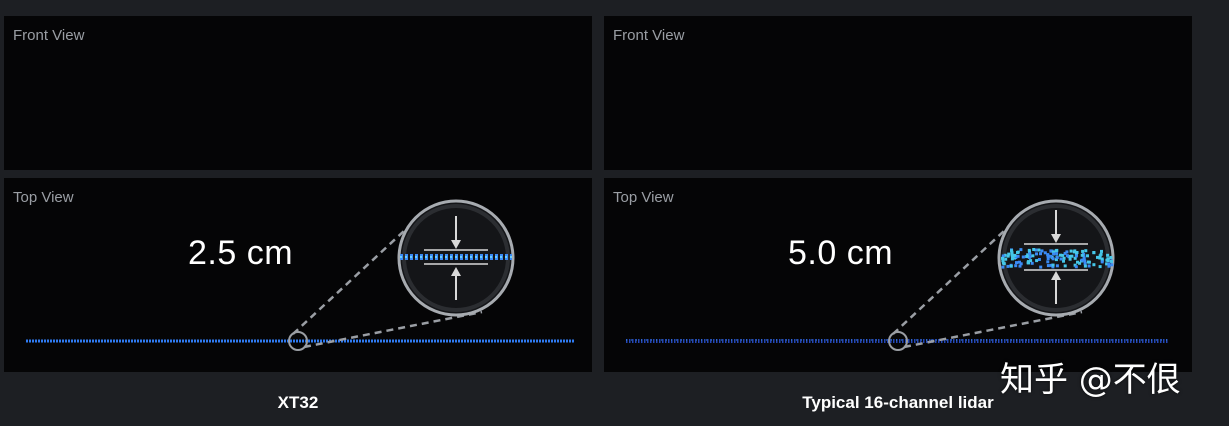 This screenshot has width=1229, height=426. Describe the element at coordinates (896, 106) in the screenshot. I see `lidar16-front-view-scan-lines` at that location.